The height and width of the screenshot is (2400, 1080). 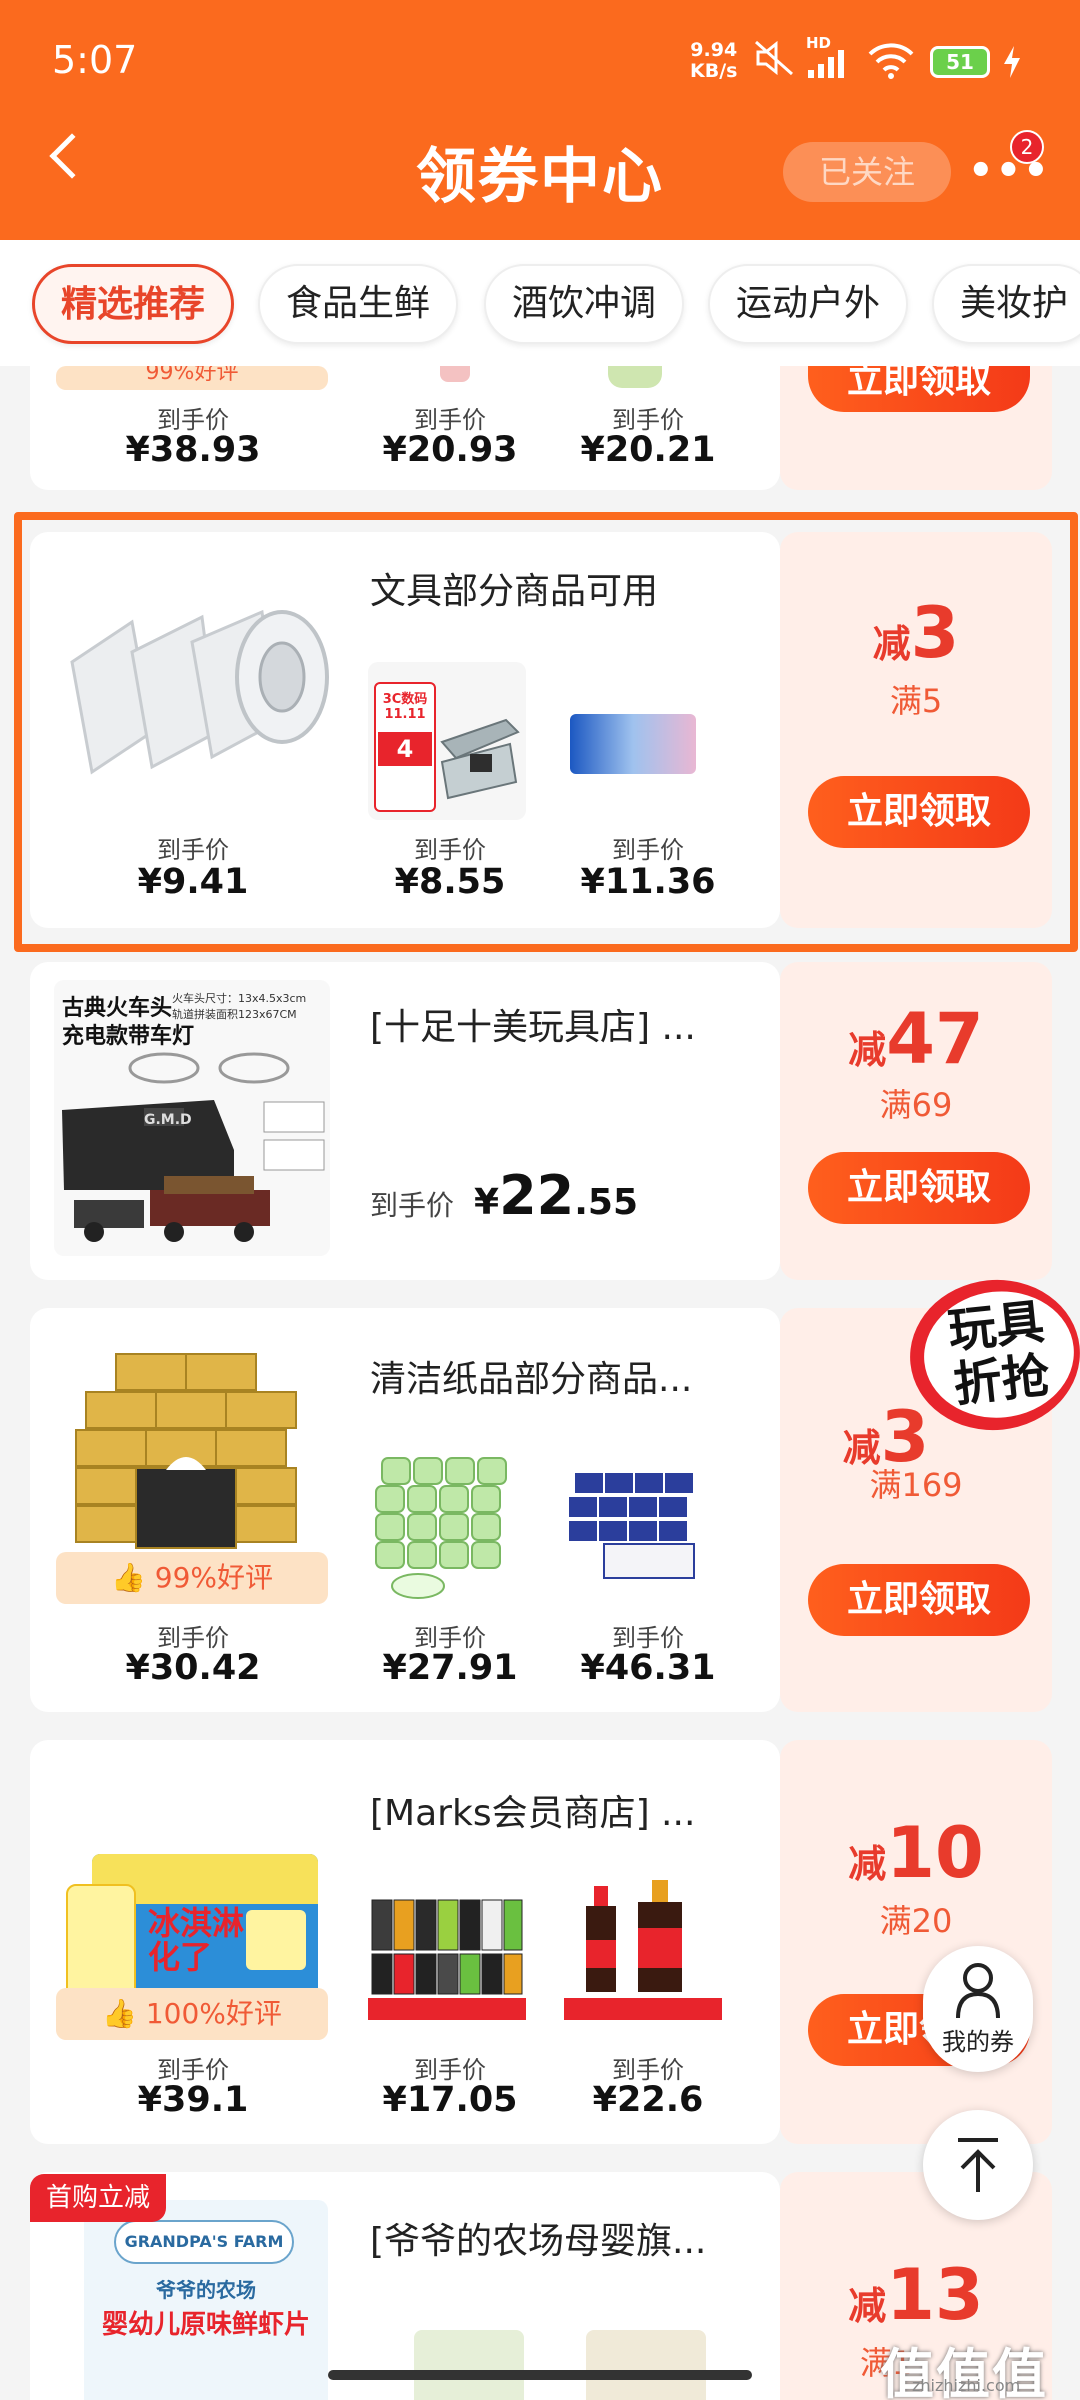 What do you see at coordinates (540, 2375) in the screenshot?
I see `gesture-nav-bar` at bounding box center [540, 2375].